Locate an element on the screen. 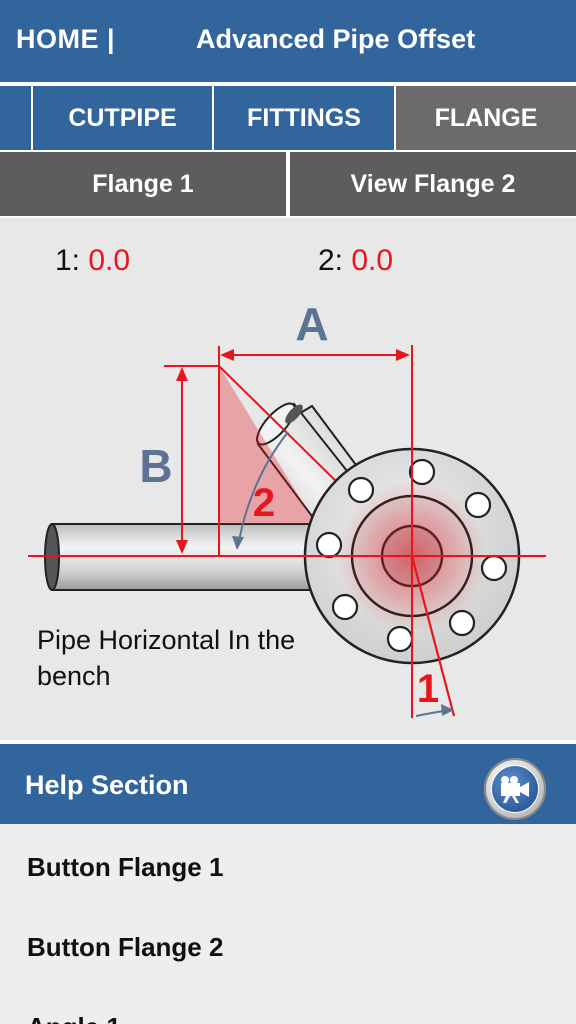 The width and height of the screenshot is (576, 1024). page-title: Advanced Pipe Offset is located at coordinates (336, 39).